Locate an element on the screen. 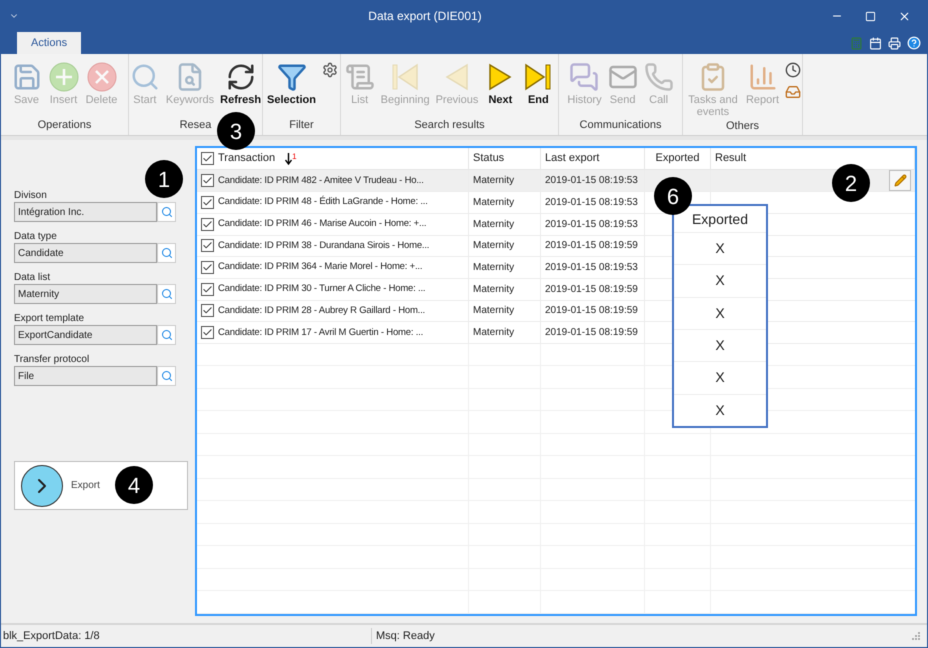 This screenshot has width=928, height=648. group-label: Others is located at coordinates (742, 126).